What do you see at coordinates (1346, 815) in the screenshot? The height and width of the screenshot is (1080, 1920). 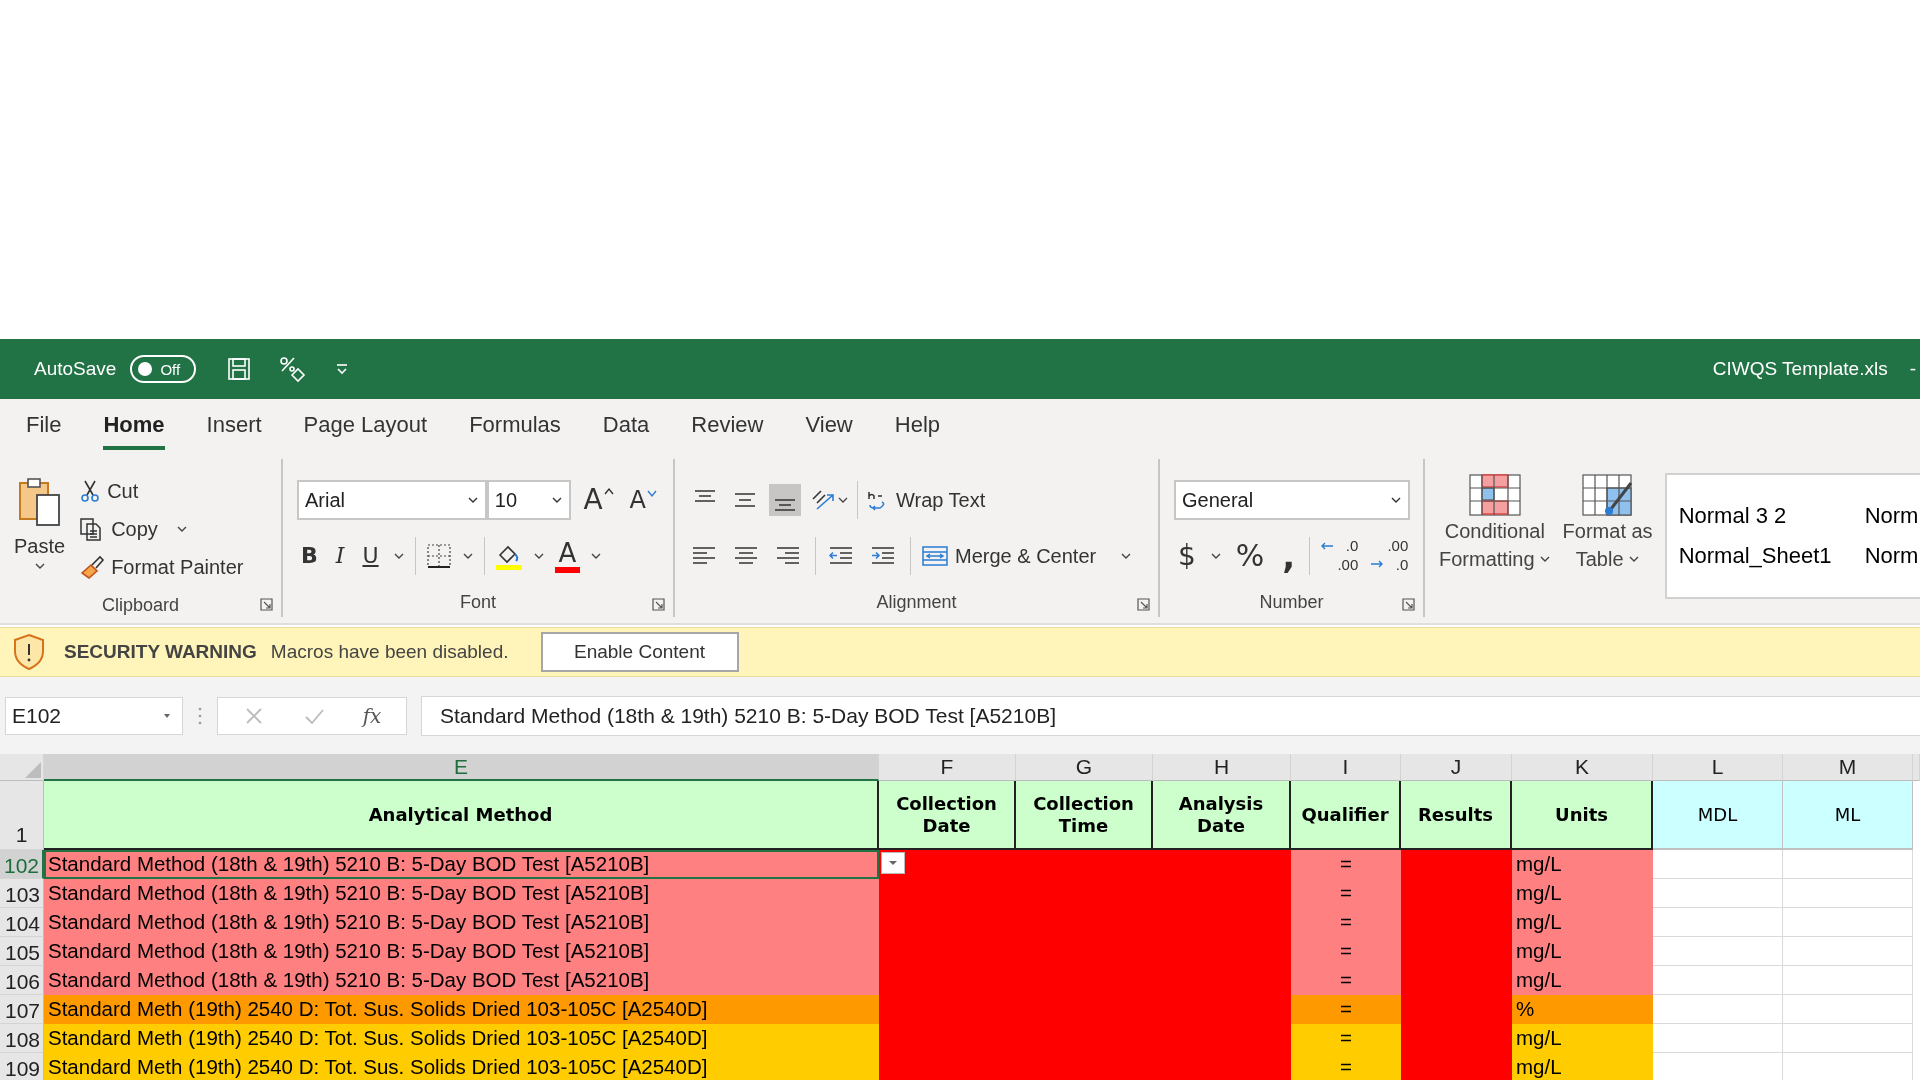 I see `column-heading-cell: Qualifier` at bounding box center [1346, 815].